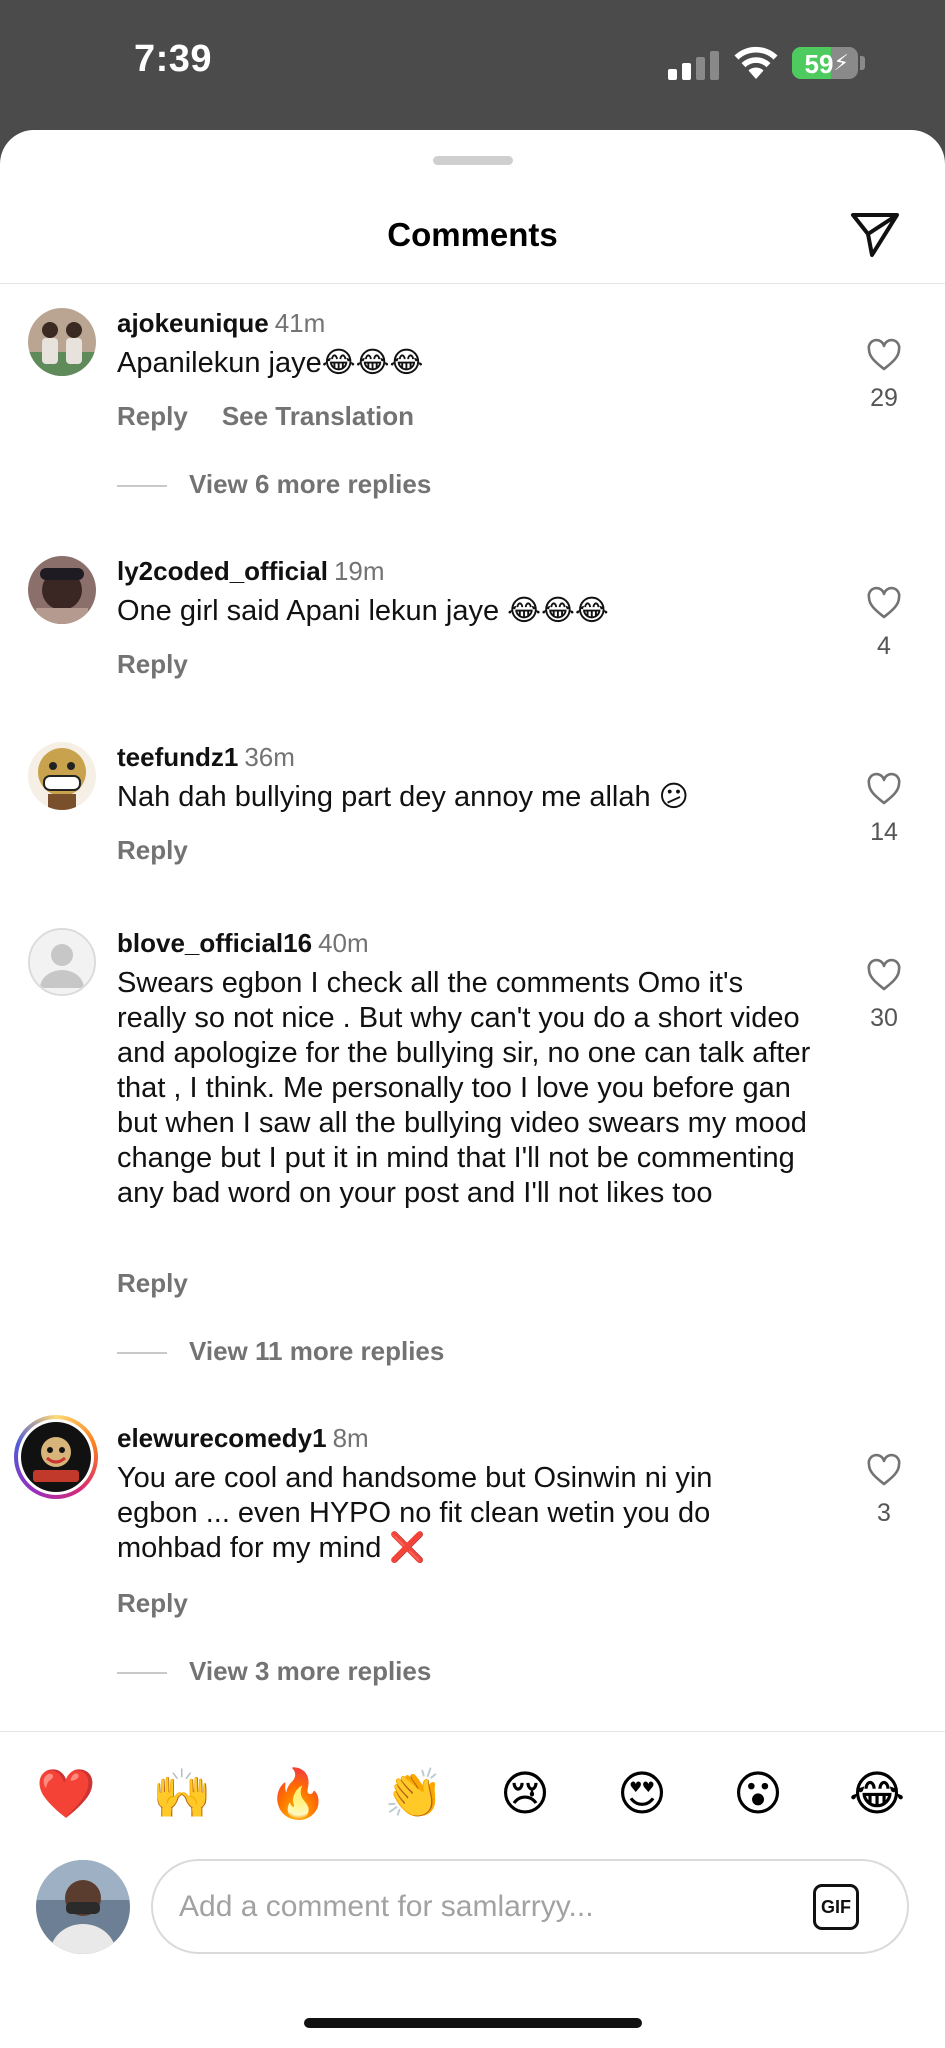 The width and height of the screenshot is (945, 2048). Describe the element at coordinates (66, 1794) in the screenshot. I see `reaction-heart: ❤️` at that location.